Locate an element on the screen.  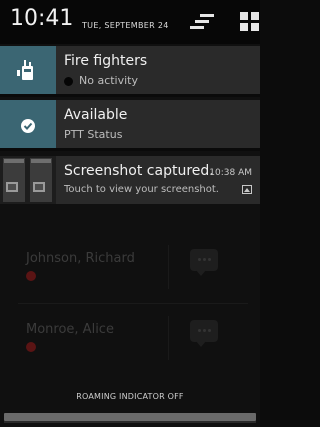
screenshot-thumbnail-icon is located at coordinates (28, 180).